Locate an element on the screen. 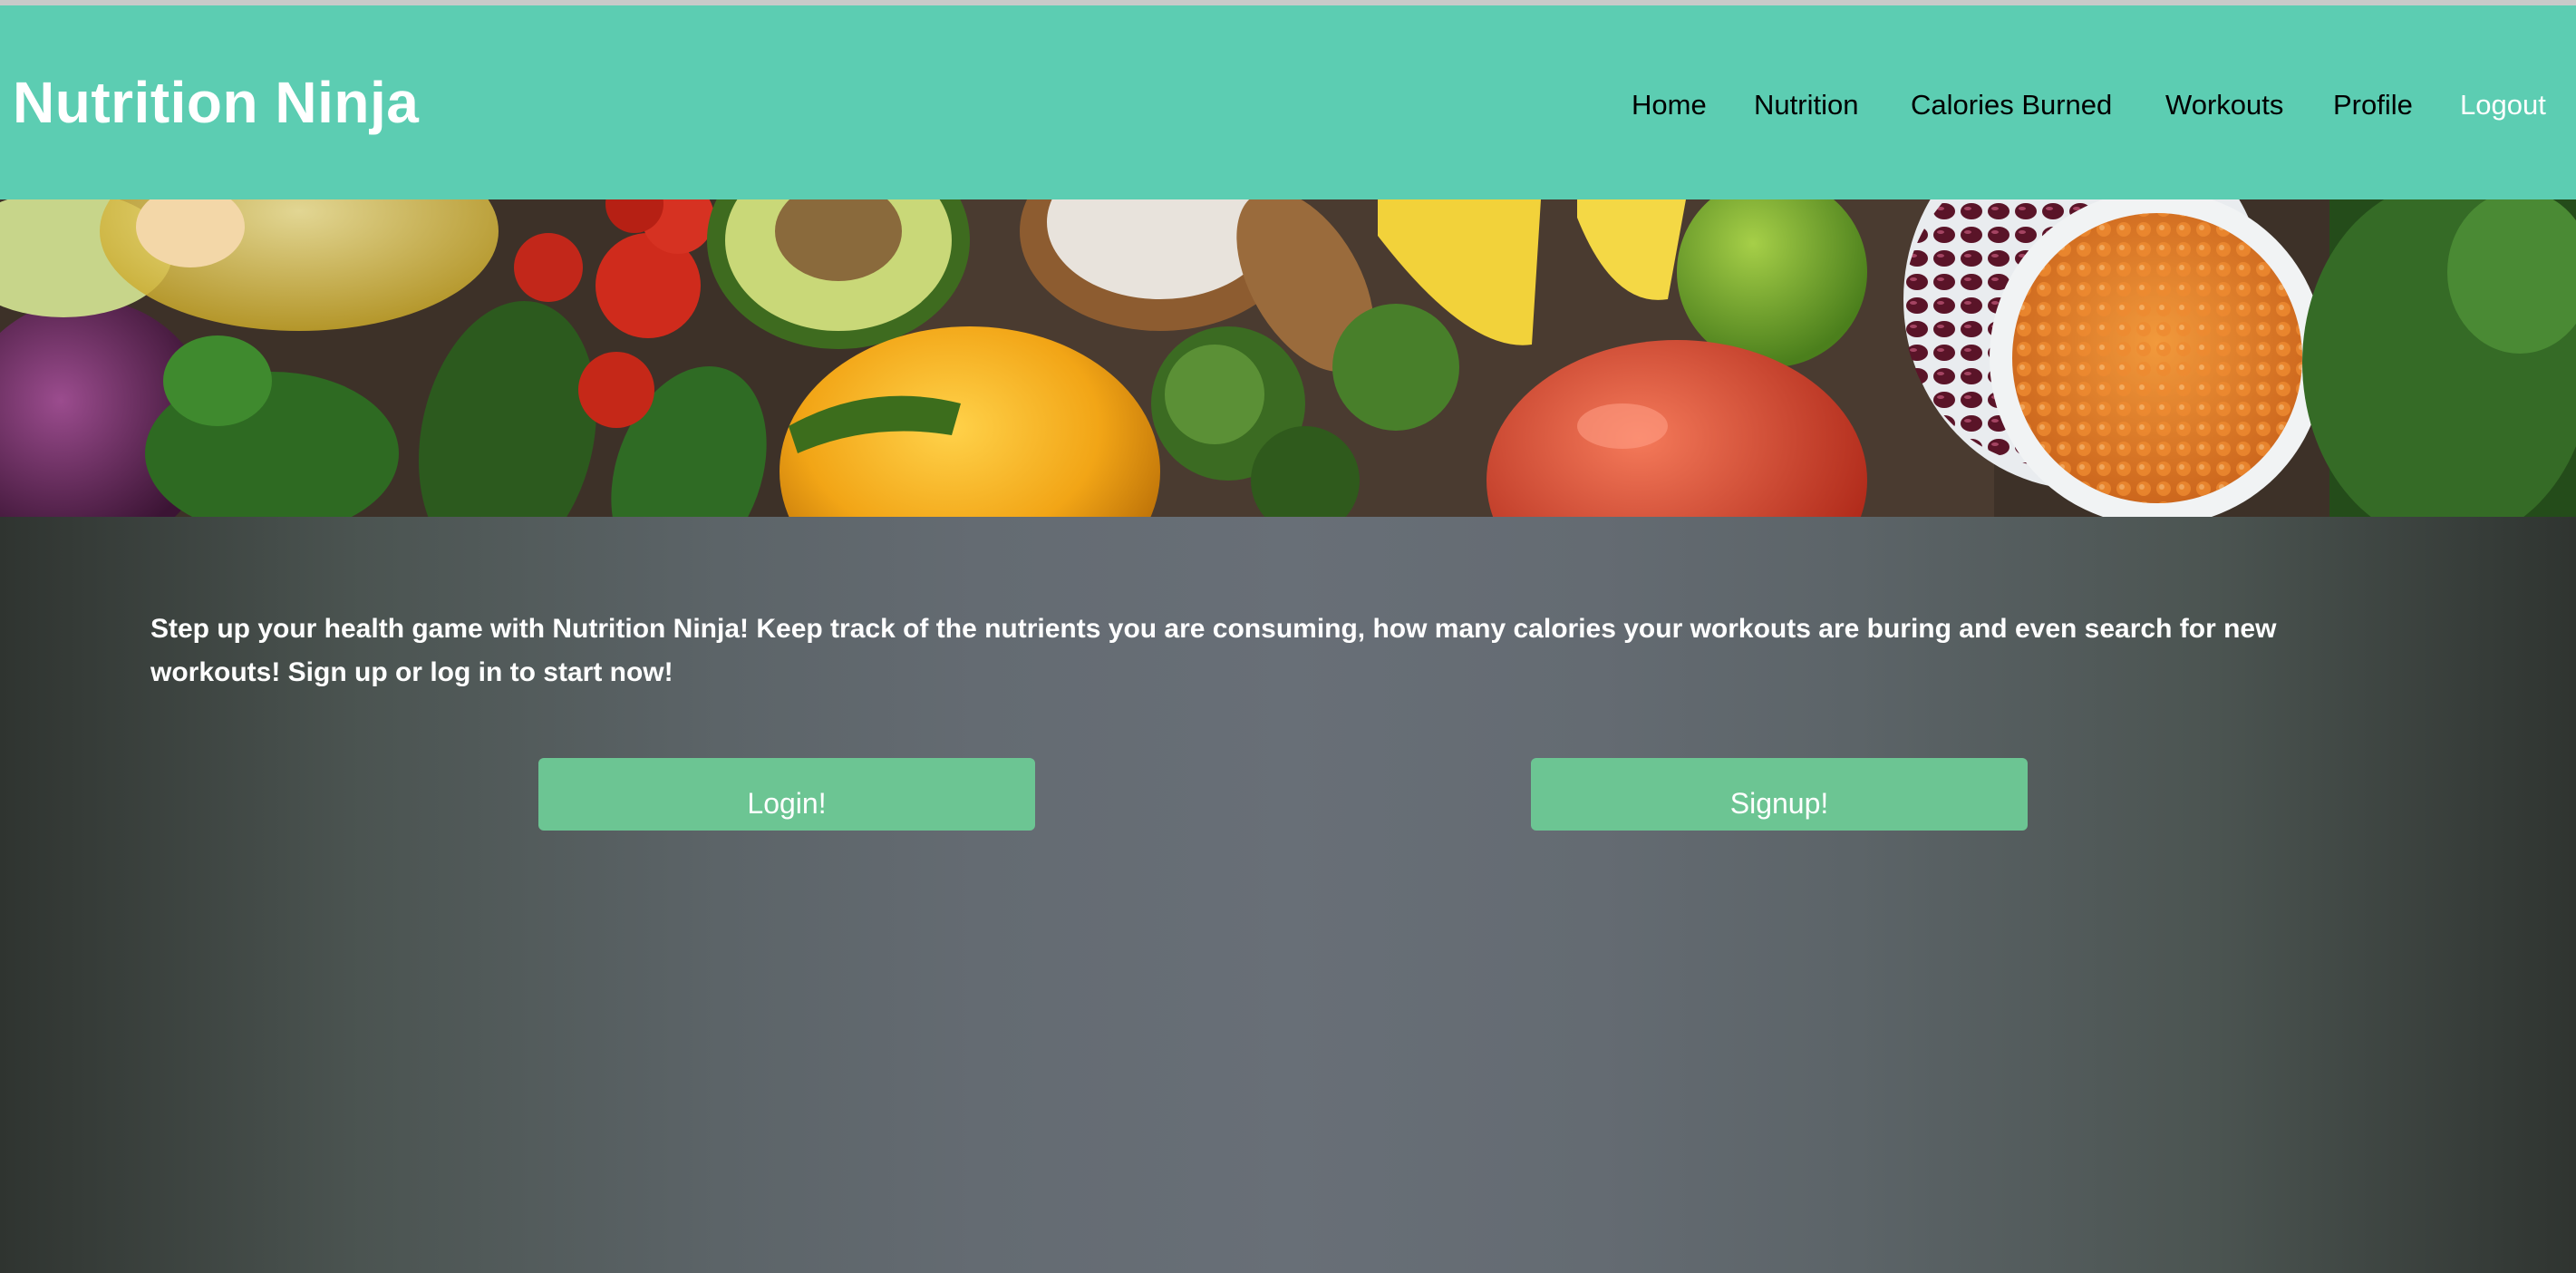 Image resolution: width=2576 pixels, height=1273 pixels. nav-workouts: Workouts is located at coordinates (2224, 105).